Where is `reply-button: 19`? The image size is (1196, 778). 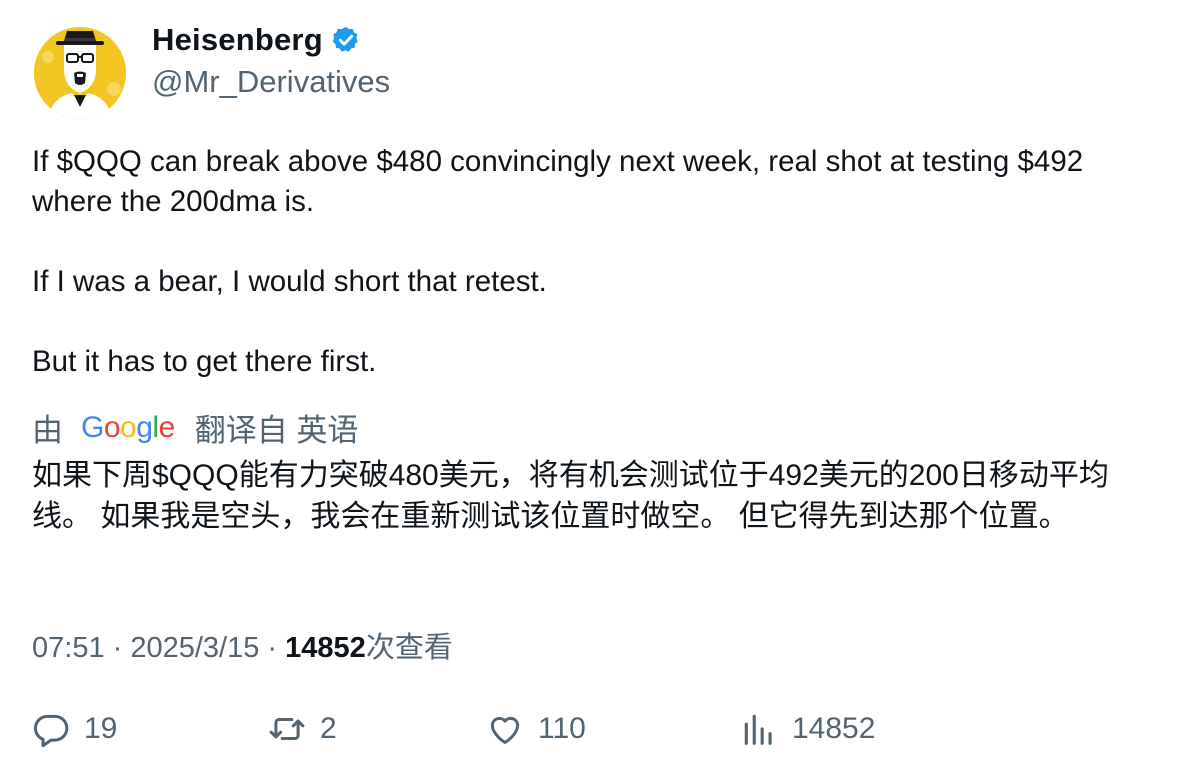 reply-button: 19 is located at coordinates (74, 729).